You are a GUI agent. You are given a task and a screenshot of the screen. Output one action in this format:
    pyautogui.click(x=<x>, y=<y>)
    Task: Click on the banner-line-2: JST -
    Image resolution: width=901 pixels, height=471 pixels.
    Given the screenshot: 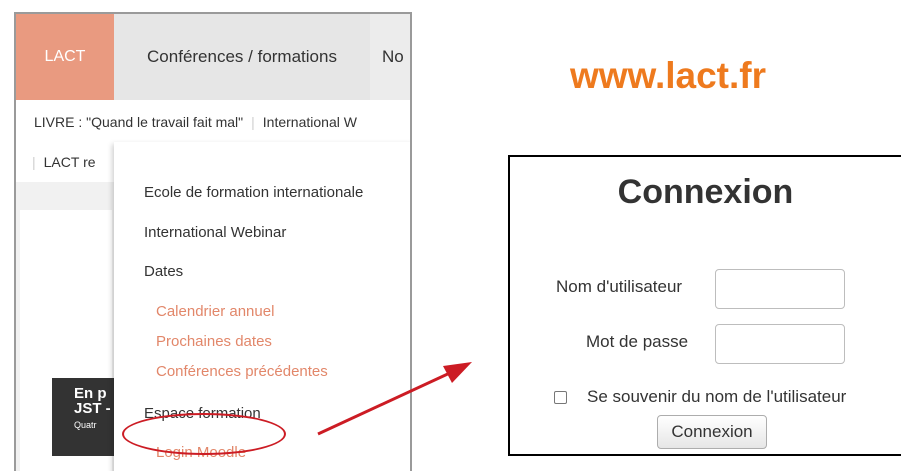 What is the action you would take?
    pyautogui.click(x=92, y=408)
    